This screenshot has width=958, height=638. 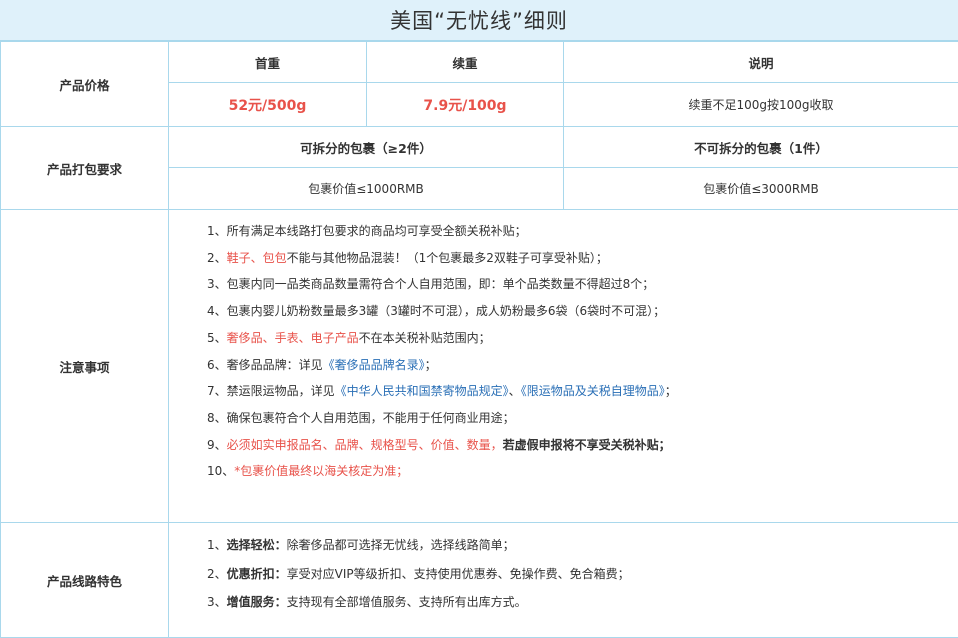 What do you see at coordinates (293, 338) in the screenshot?
I see `note-text: 奢侈品、手表、电子产品` at bounding box center [293, 338].